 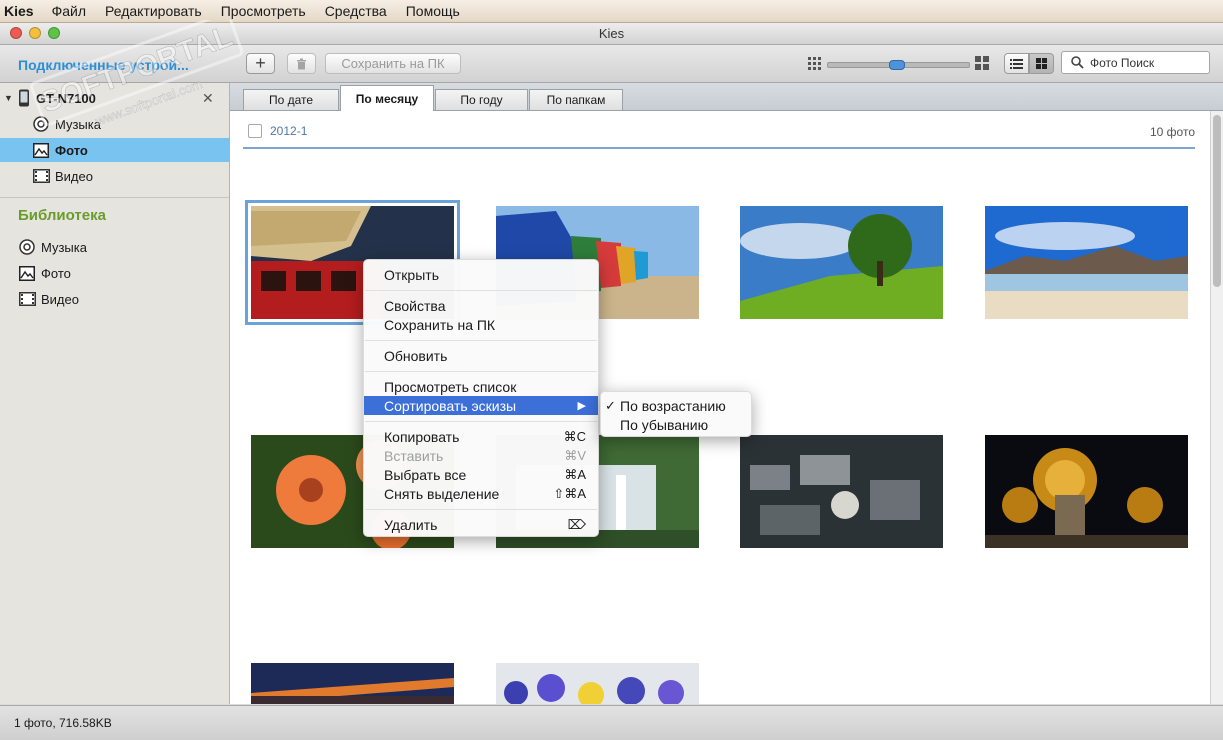 I want to click on menu-item-refresh: Обновить, so click(x=481, y=355).